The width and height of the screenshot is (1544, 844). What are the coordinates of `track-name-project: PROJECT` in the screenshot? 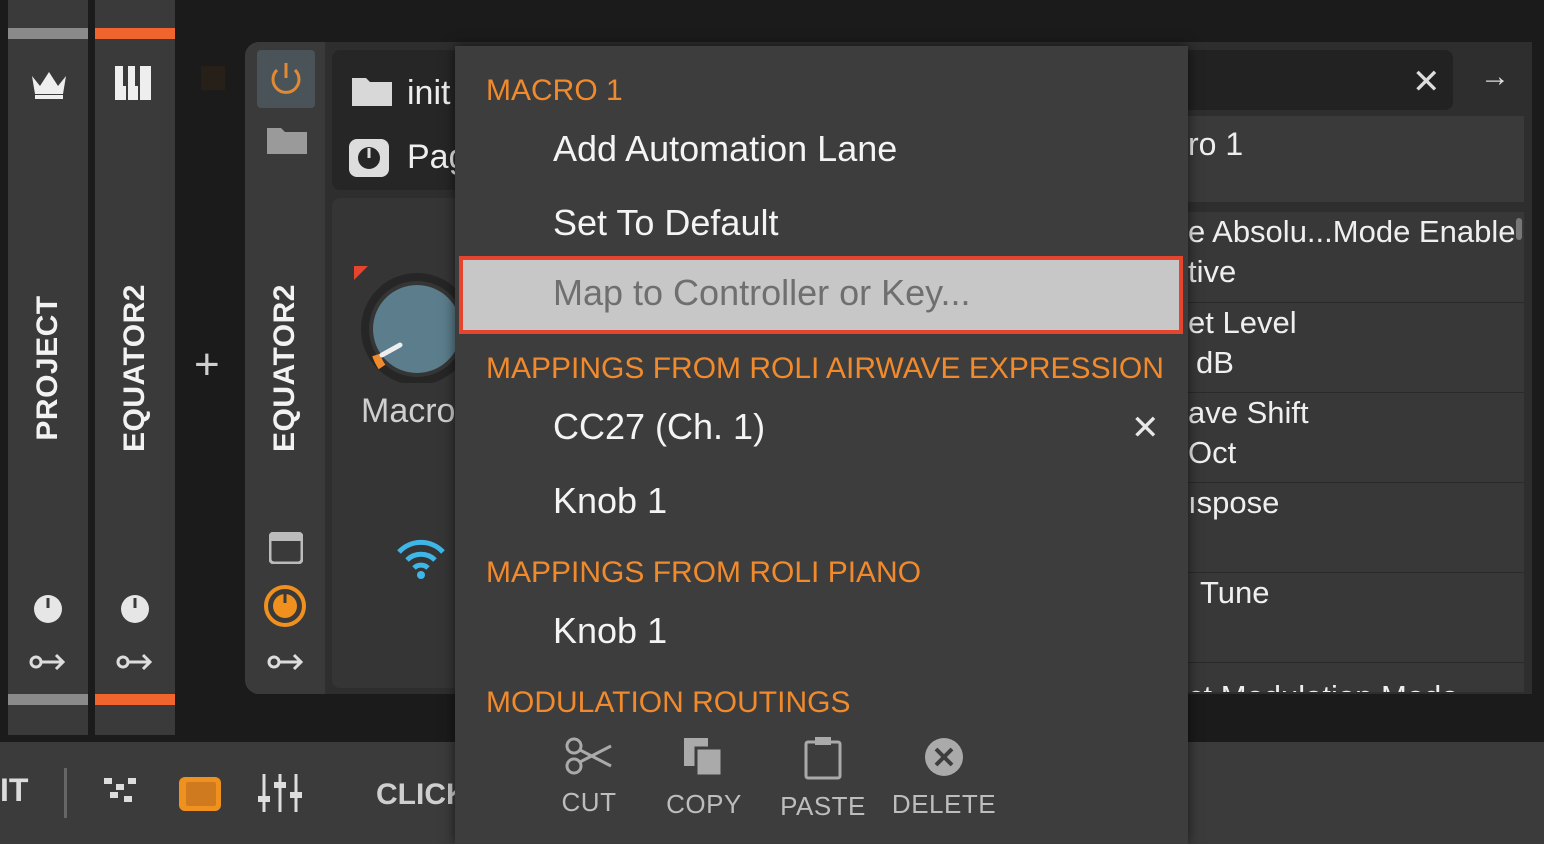 It's located at (47, 367).